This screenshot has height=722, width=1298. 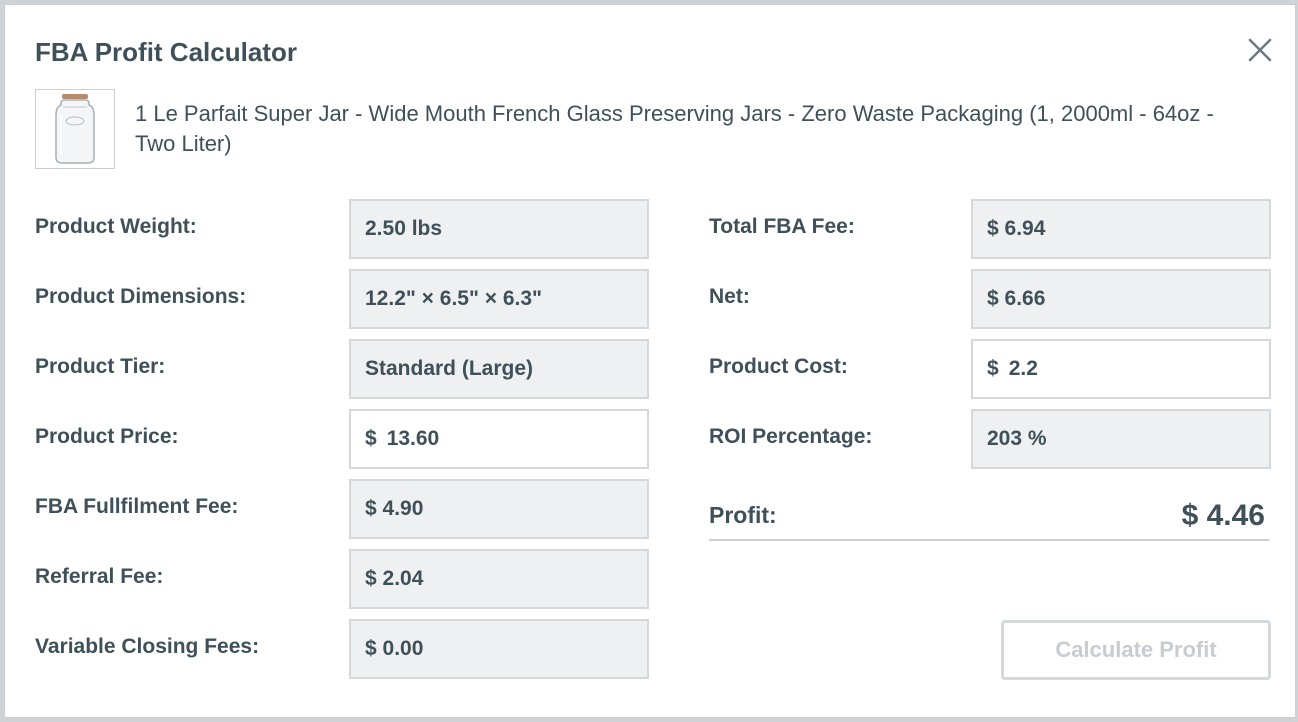 What do you see at coordinates (1223, 515) in the screenshot?
I see `profit-value: $ 4.46` at bounding box center [1223, 515].